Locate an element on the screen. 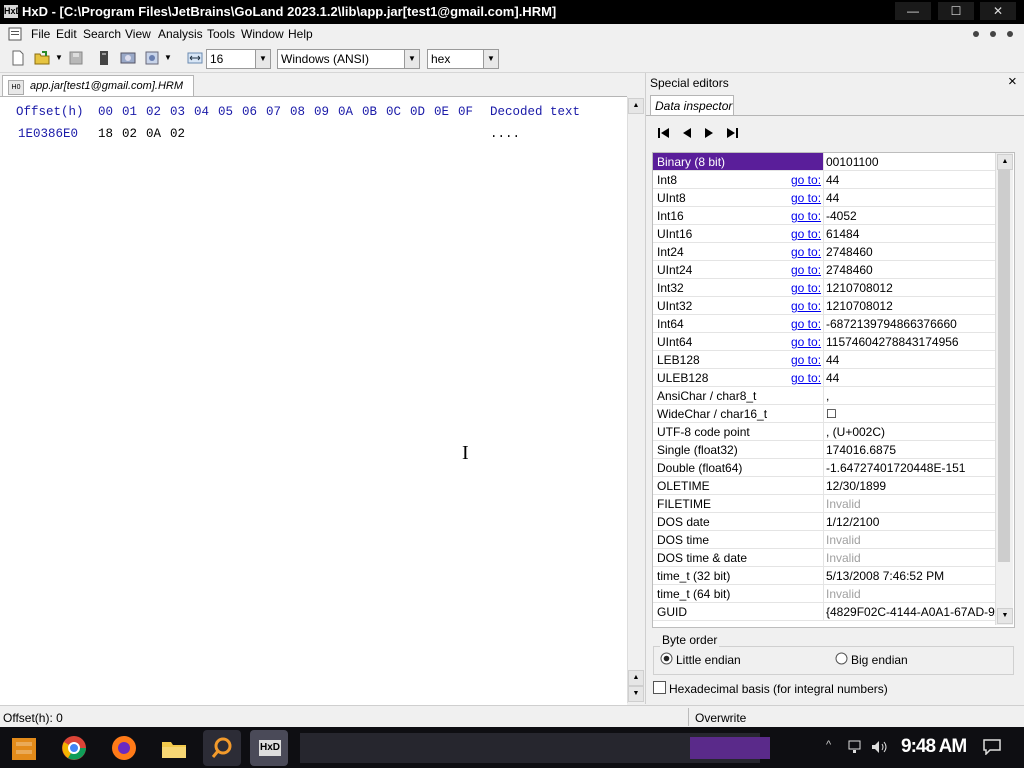 The image size is (1024, 768). menu-analysis: Analysis is located at coordinates (180, 34).